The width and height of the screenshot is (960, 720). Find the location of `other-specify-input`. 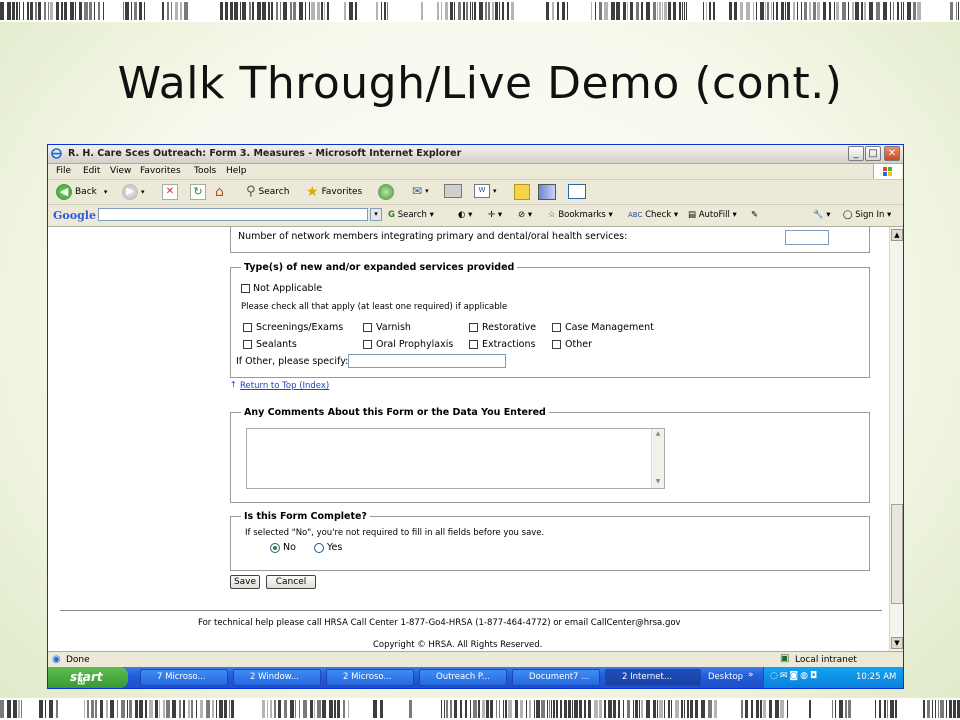

other-specify-input is located at coordinates (427, 361).